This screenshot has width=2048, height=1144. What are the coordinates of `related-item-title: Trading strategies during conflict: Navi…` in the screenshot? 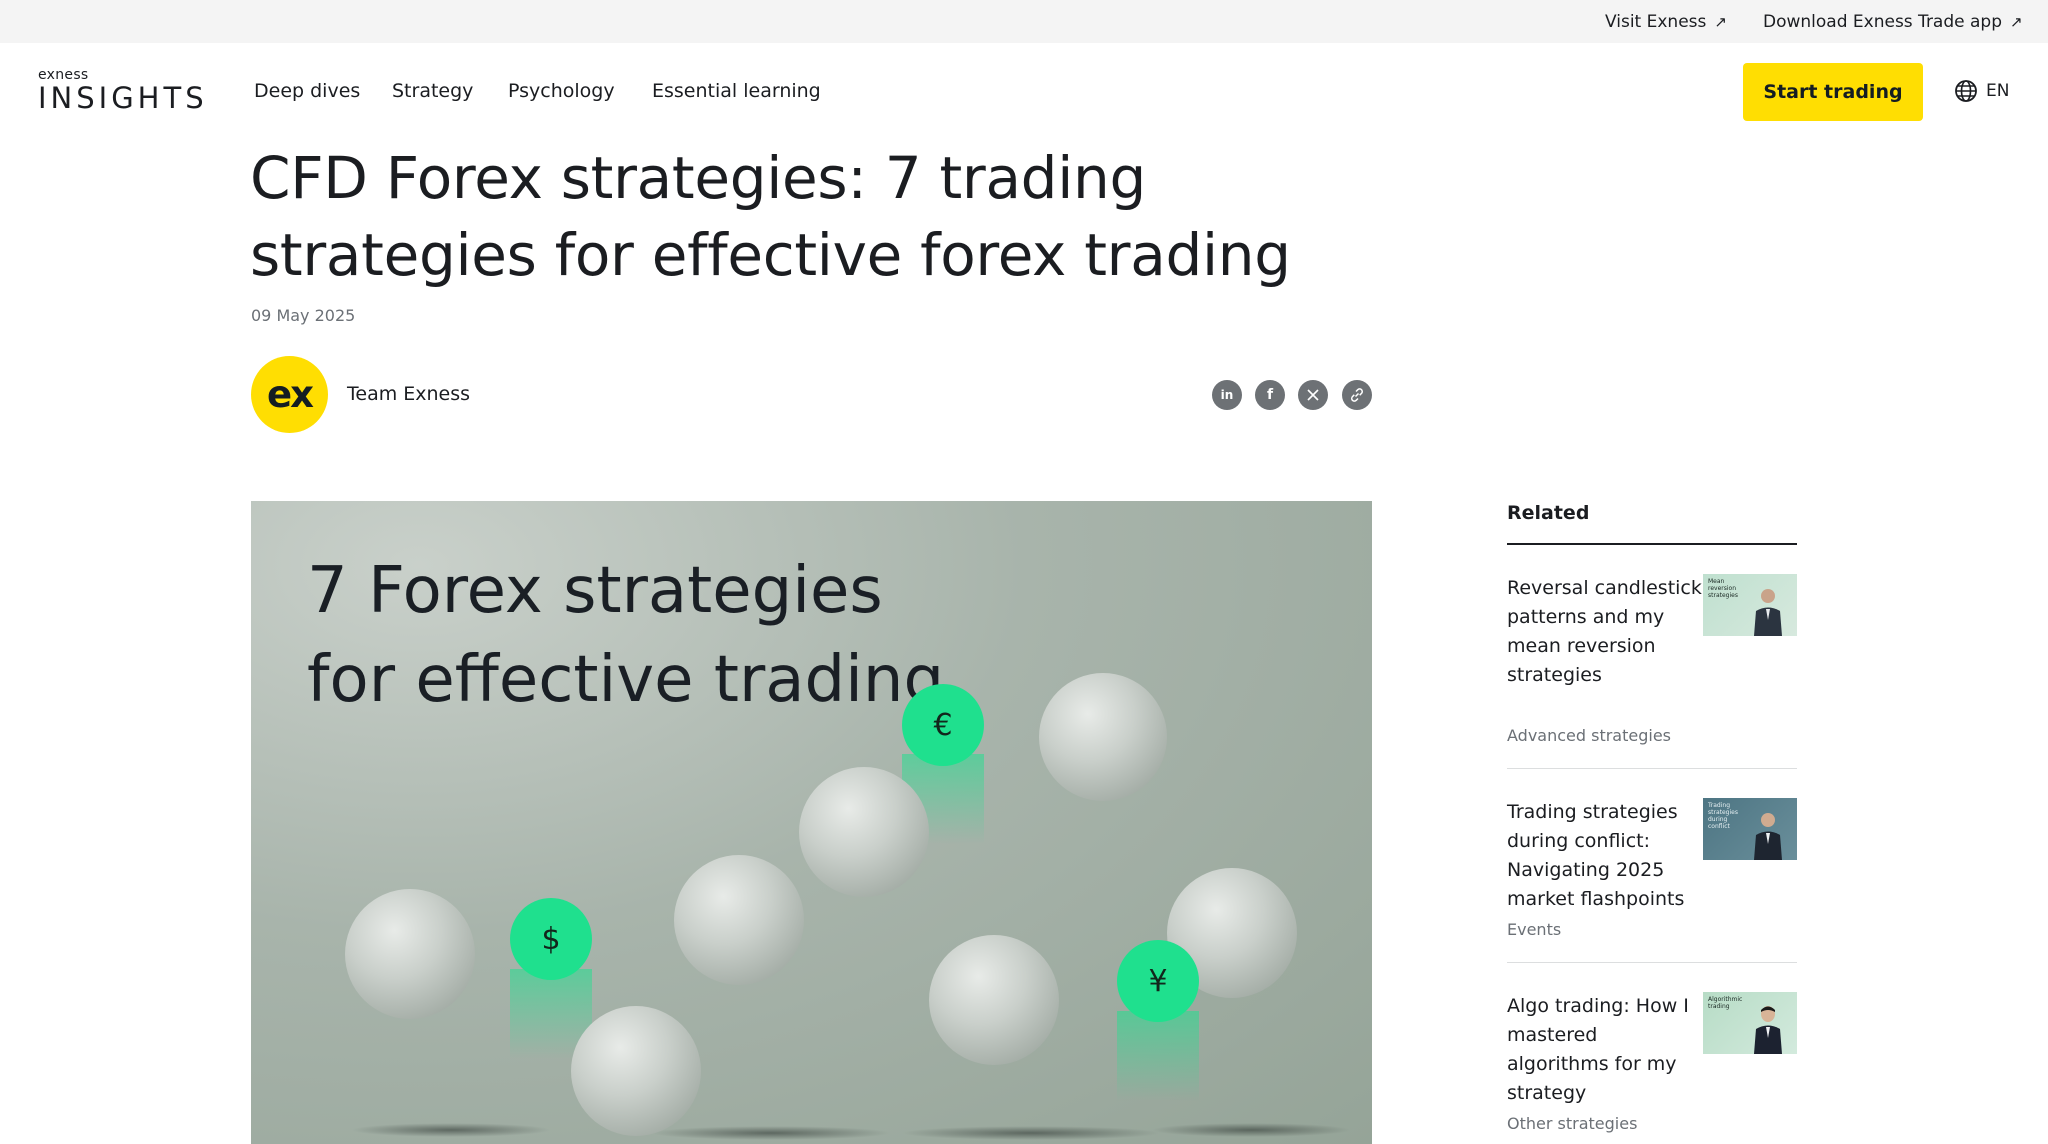 It's located at (1604, 856).